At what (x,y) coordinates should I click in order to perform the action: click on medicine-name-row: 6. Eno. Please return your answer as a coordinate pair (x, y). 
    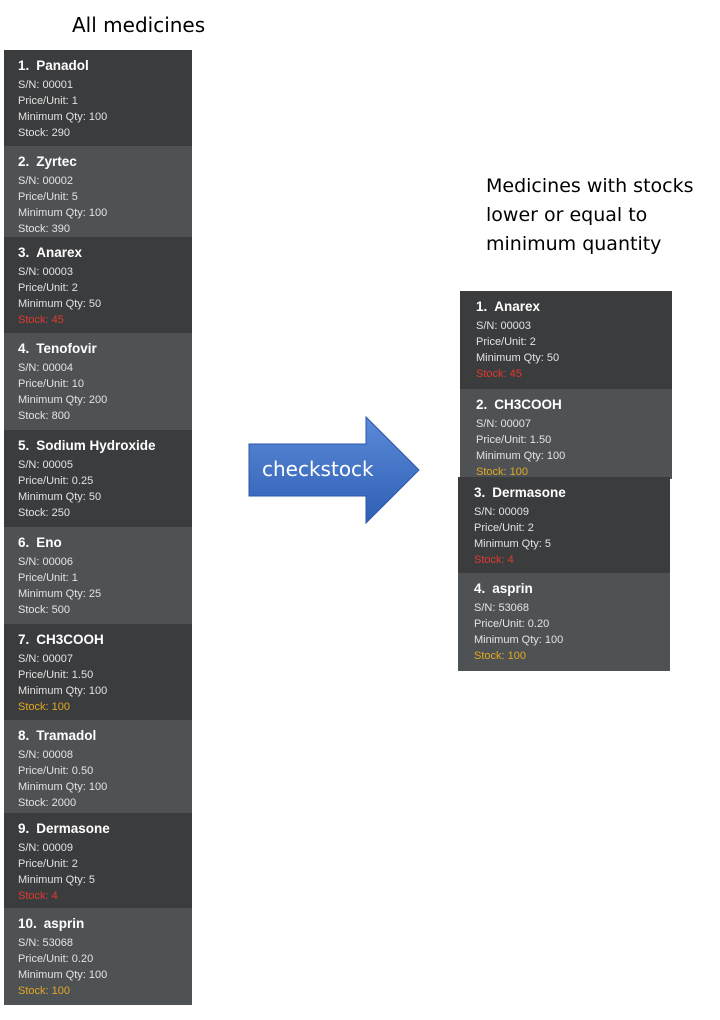
    Looking at the image, I should click on (105, 543).